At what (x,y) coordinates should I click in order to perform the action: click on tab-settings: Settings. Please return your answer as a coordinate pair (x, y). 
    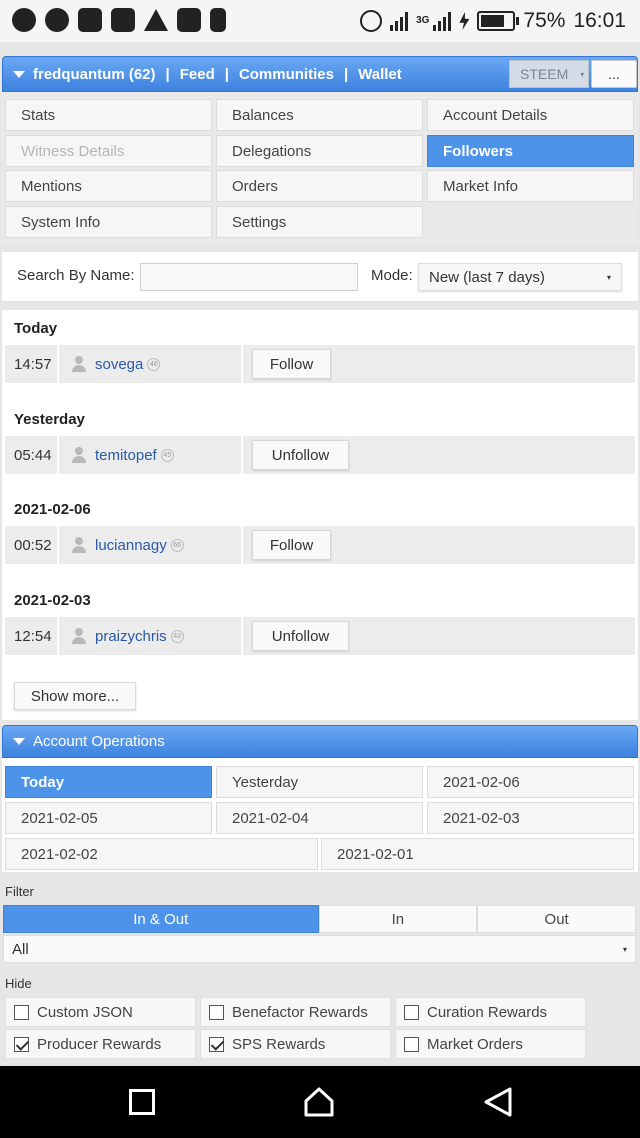
    Looking at the image, I should click on (319, 222).